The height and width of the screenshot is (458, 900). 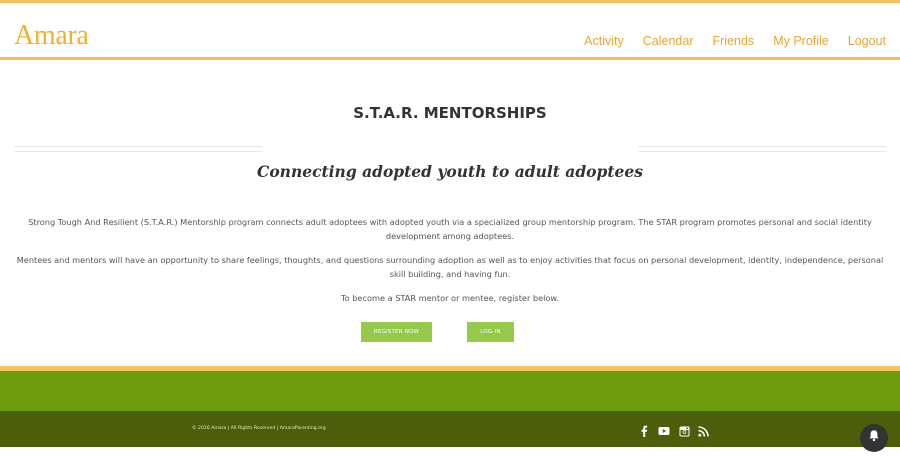 I want to click on divider-right, so click(x=762, y=149).